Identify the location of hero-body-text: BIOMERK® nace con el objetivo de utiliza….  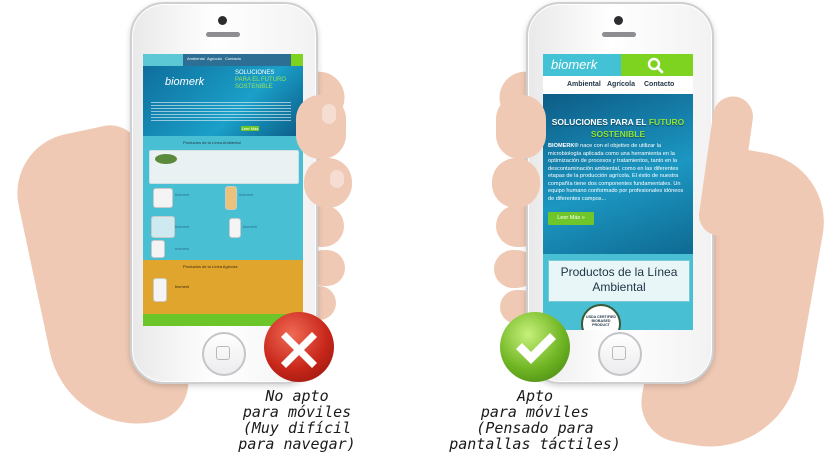
(616, 172).